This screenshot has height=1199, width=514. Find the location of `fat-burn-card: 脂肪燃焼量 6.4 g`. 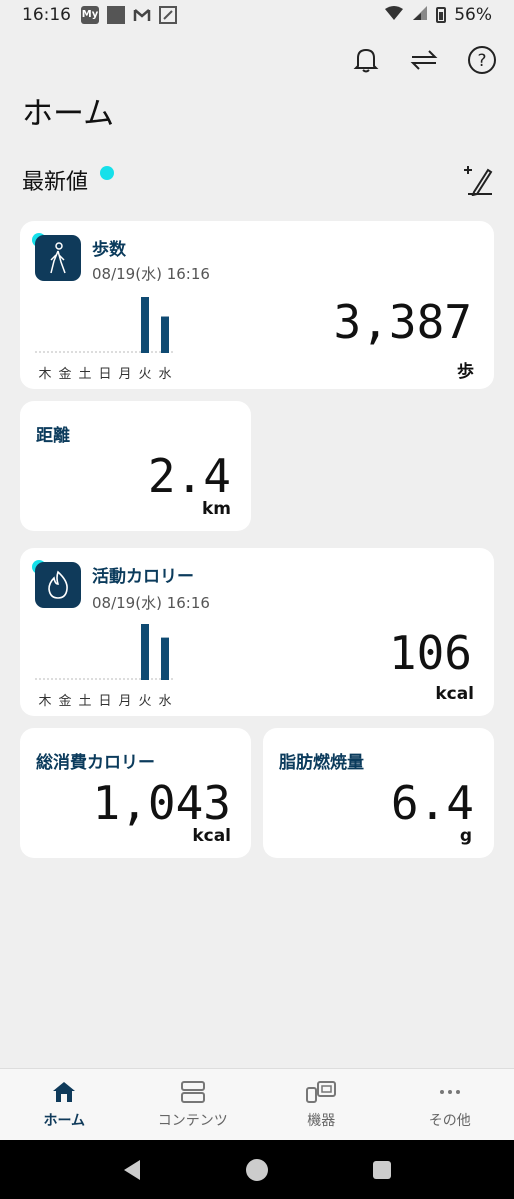

fat-burn-card: 脂肪燃焼量 6.4 g is located at coordinates (378, 793).